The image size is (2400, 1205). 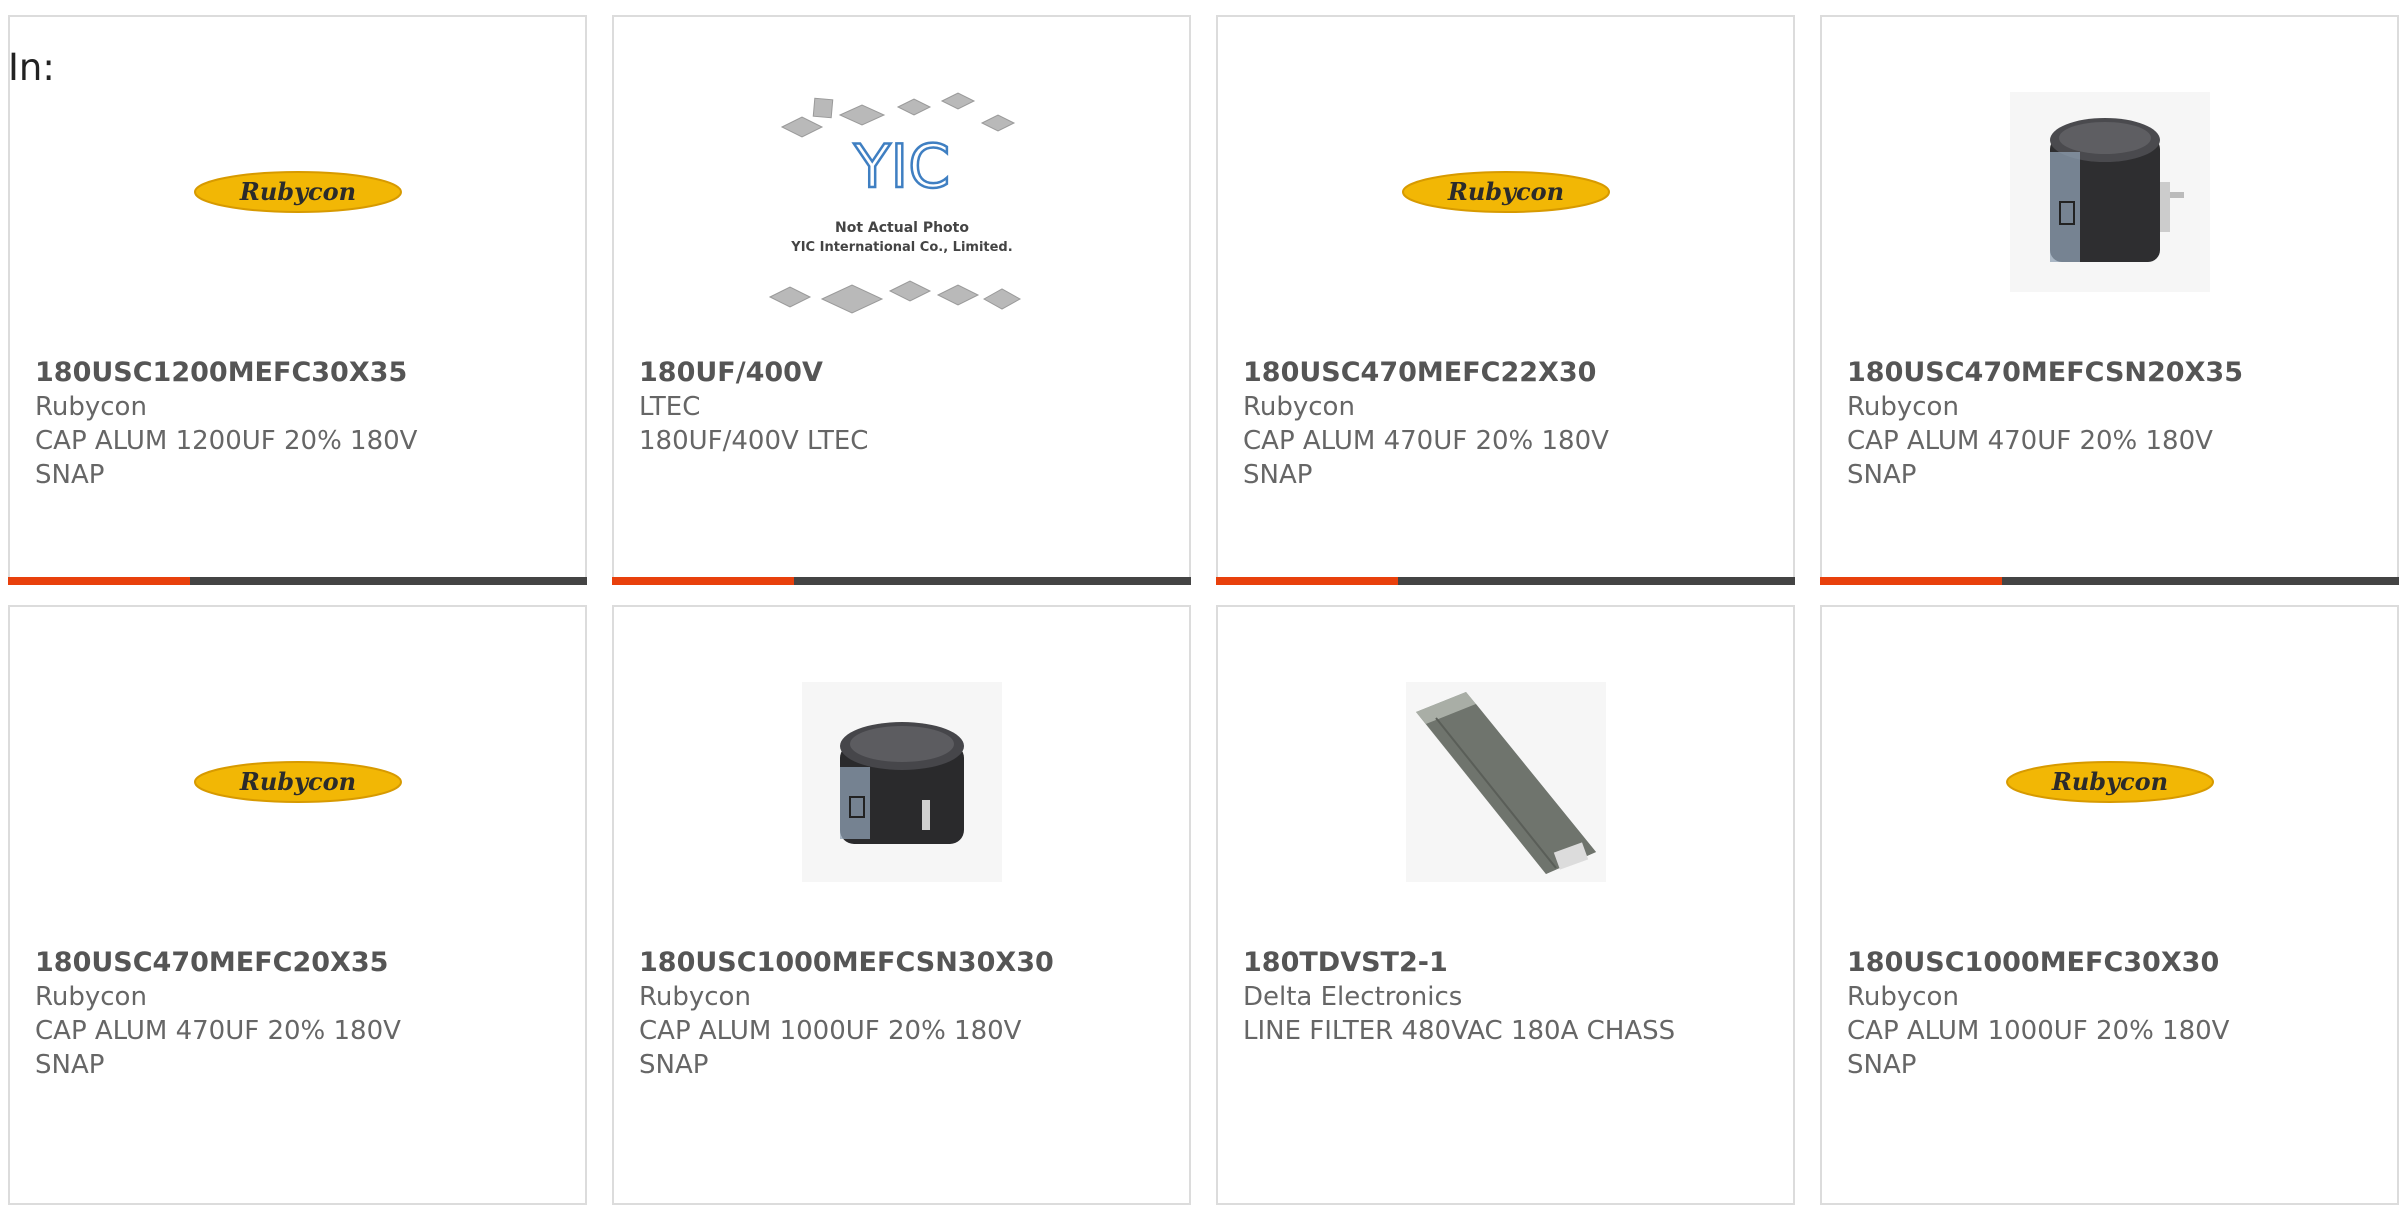 What do you see at coordinates (1508, 373) in the screenshot?
I see `part-number: 180USC470MEFC22X30` at bounding box center [1508, 373].